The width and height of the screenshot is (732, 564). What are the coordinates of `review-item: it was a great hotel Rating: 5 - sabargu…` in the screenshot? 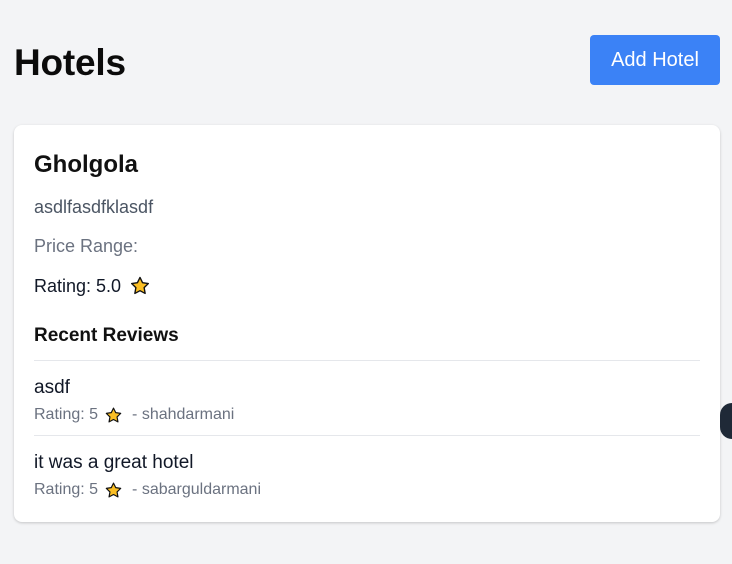 It's located at (367, 472).